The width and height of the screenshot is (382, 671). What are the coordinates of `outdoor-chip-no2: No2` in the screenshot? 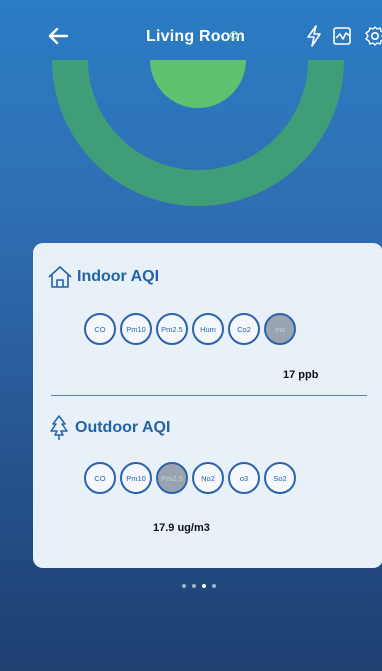 It's located at (208, 478).